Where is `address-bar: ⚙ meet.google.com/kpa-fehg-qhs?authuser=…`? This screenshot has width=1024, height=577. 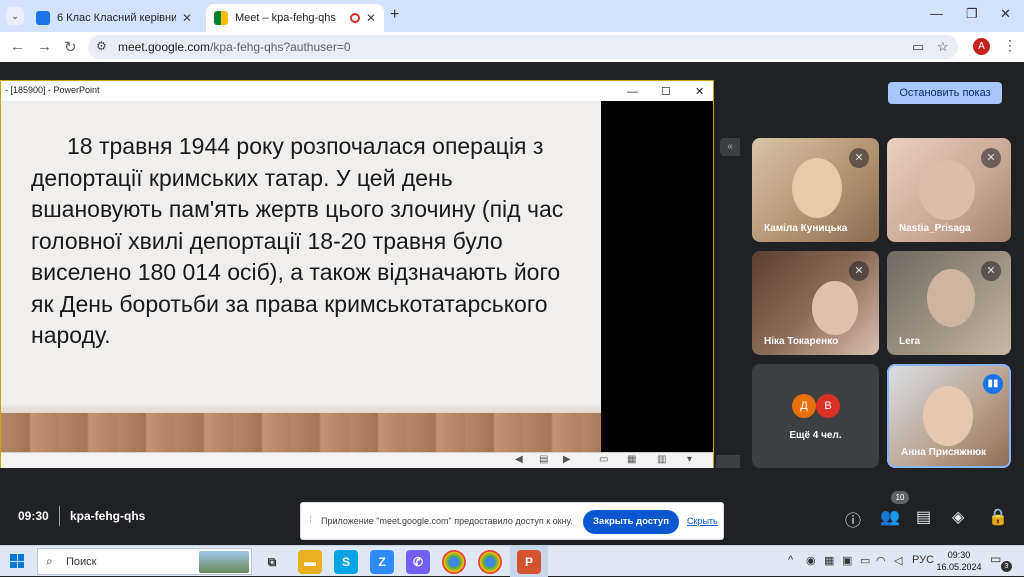
address-bar: ⚙ meet.google.com/kpa-fehg-qhs?authuser=… is located at coordinates (523, 47).